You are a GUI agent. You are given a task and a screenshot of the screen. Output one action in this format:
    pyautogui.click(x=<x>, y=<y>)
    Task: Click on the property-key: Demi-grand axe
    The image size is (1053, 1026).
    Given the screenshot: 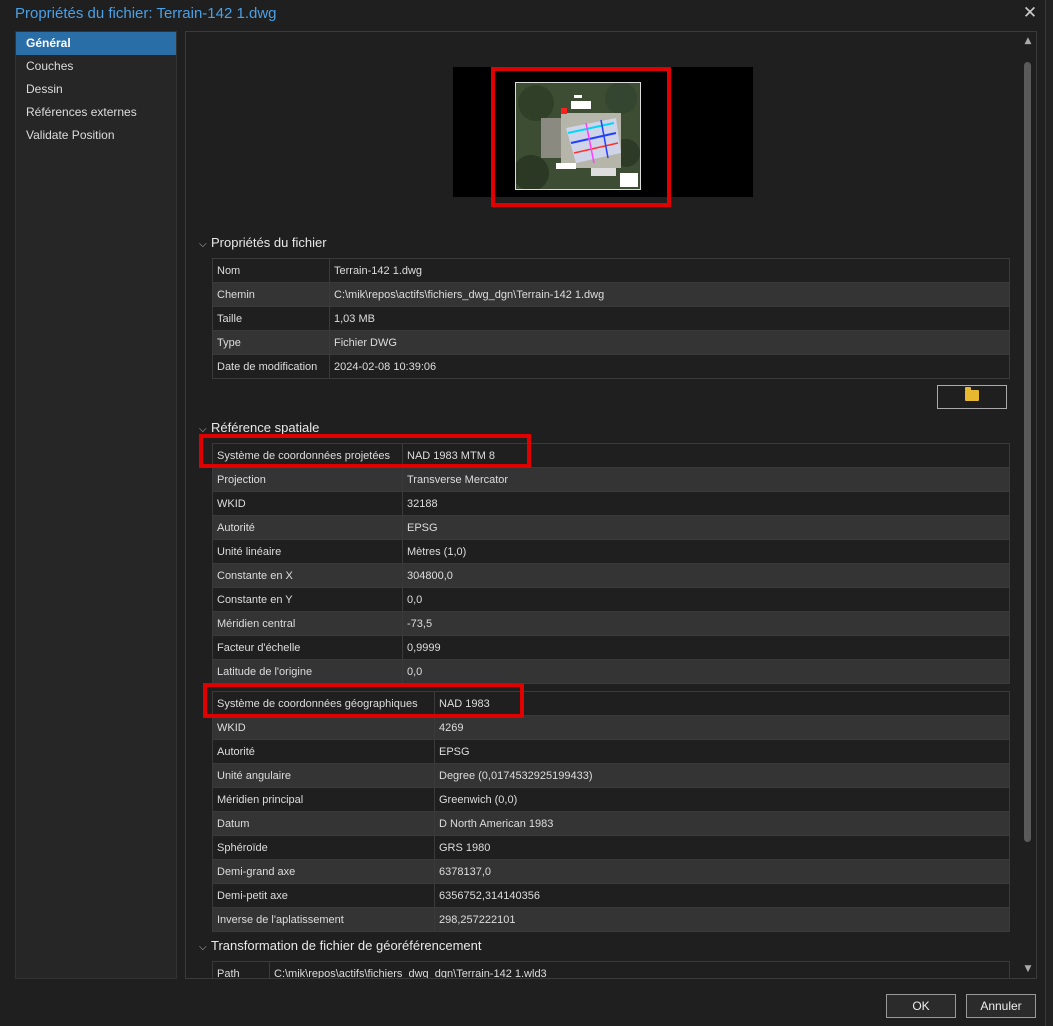 What is the action you would take?
    pyautogui.click(x=323, y=871)
    